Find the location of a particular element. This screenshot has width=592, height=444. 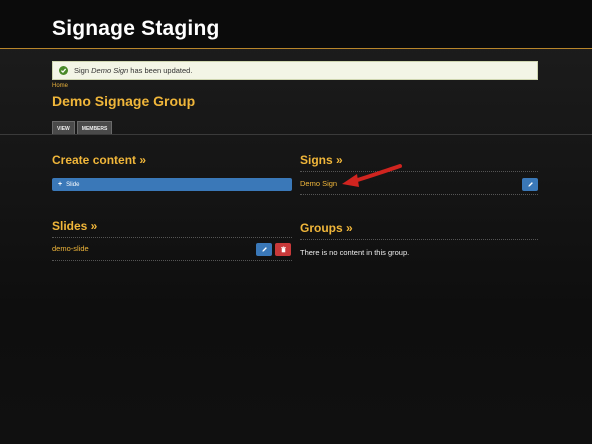

slides-title: Slides » is located at coordinates (74, 226).